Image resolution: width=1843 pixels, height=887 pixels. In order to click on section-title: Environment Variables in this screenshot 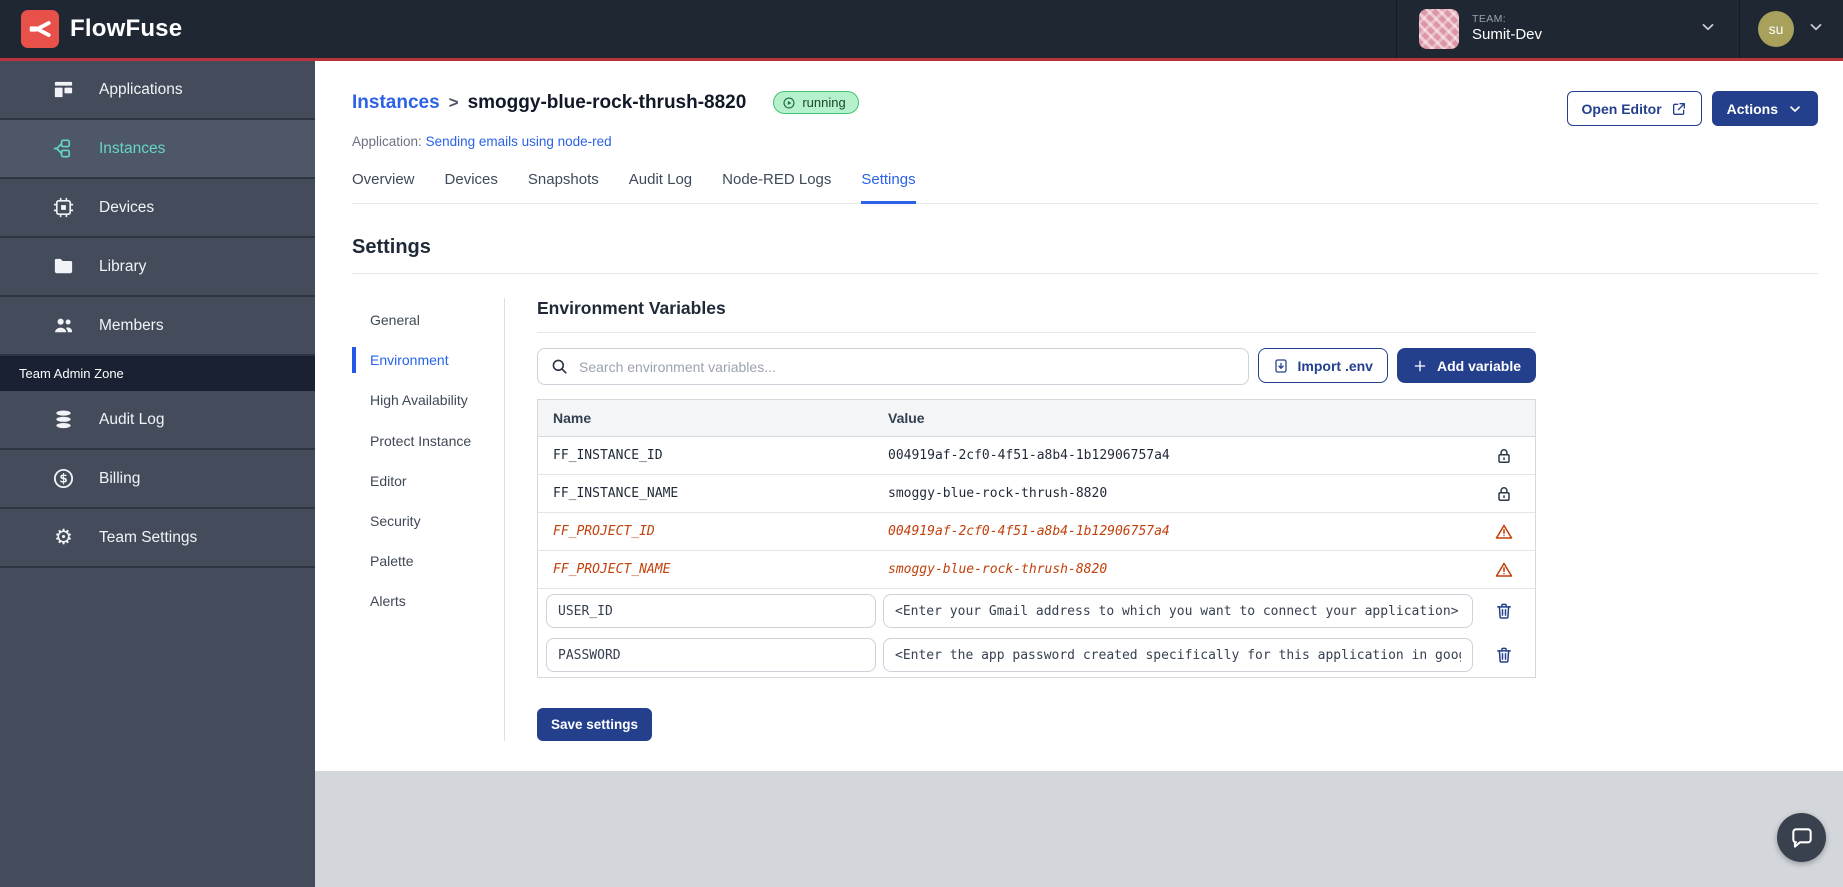, I will do `click(1036, 315)`.